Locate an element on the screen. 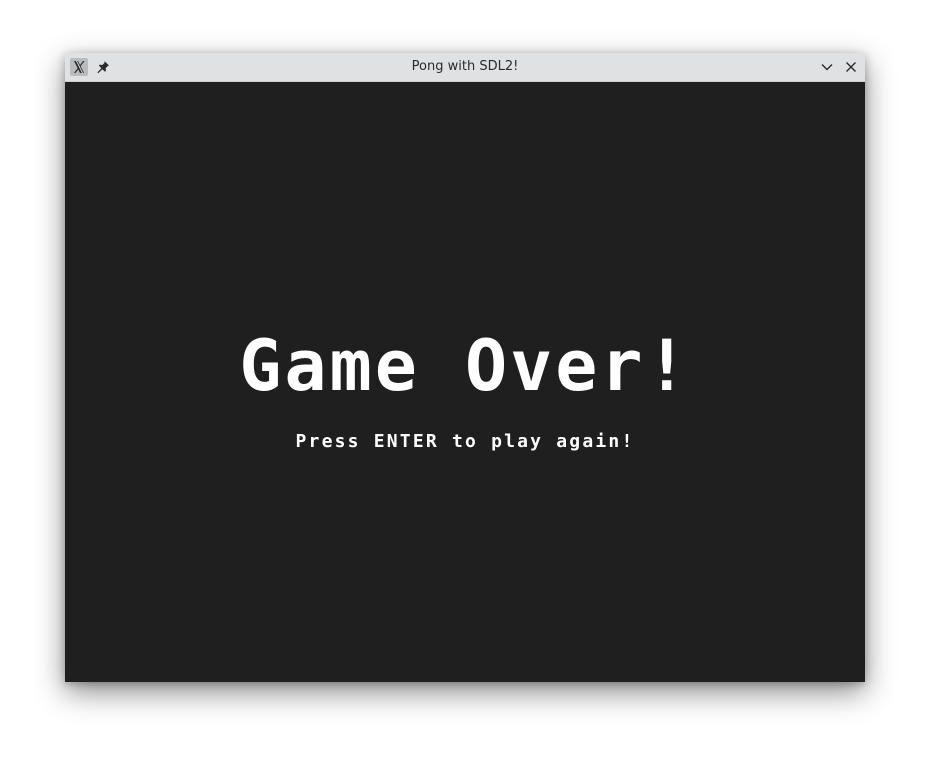  minimize-button is located at coordinates (827, 67).